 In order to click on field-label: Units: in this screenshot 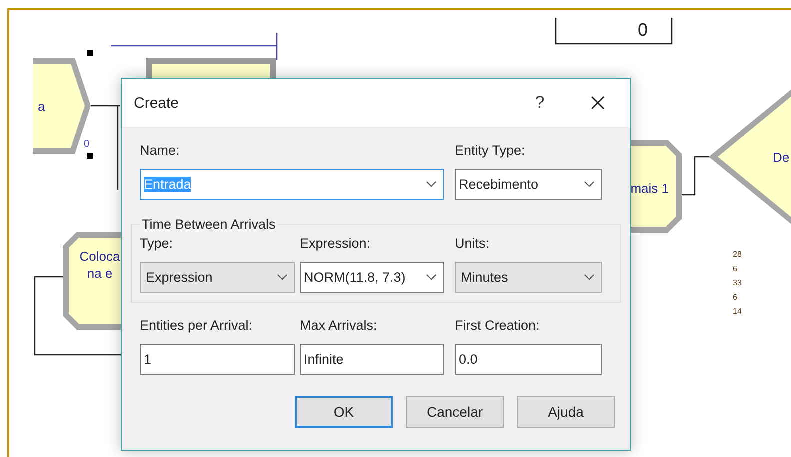, I will do `click(473, 244)`.